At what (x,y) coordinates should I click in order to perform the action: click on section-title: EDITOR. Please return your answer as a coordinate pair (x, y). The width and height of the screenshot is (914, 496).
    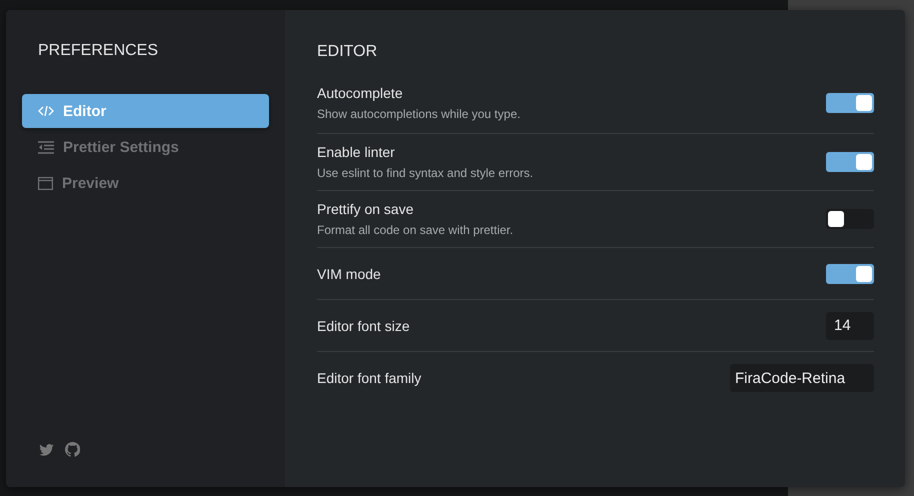
    Looking at the image, I should click on (347, 52).